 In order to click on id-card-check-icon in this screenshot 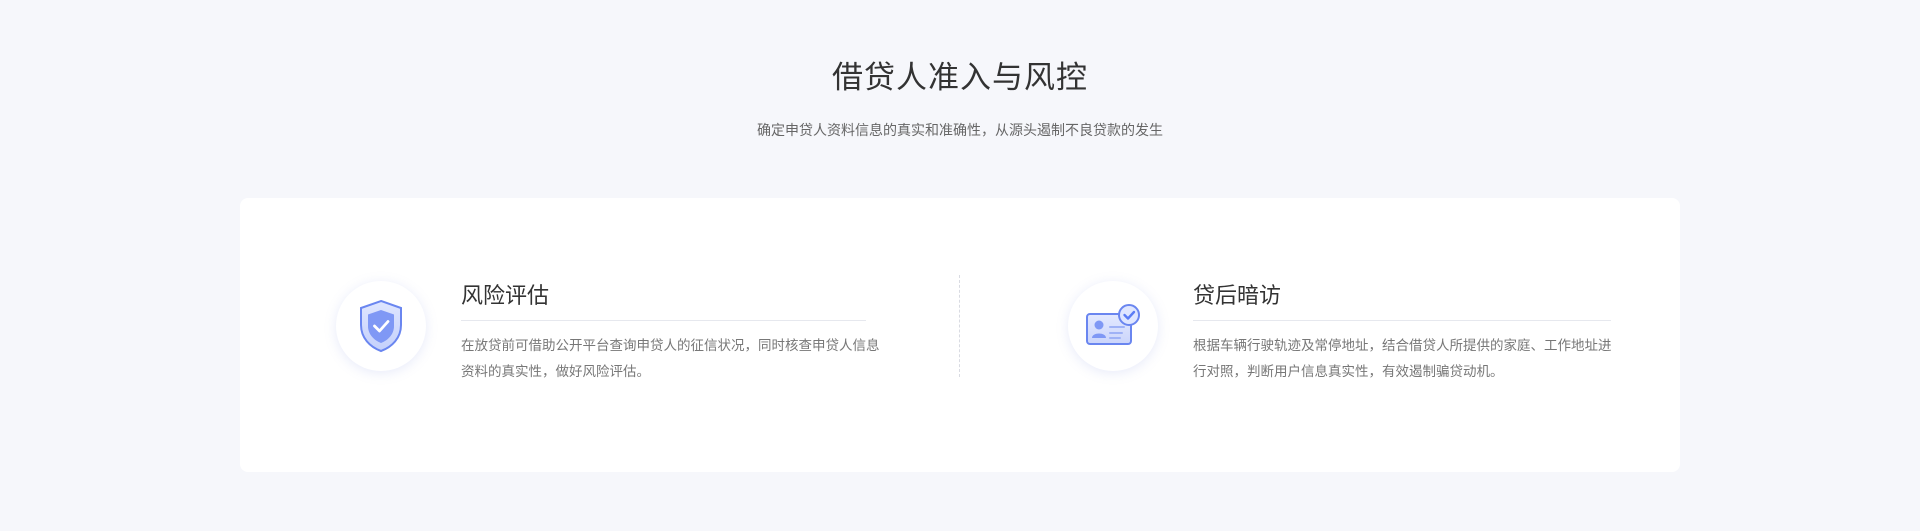, I will do `click(1113, 324)`.